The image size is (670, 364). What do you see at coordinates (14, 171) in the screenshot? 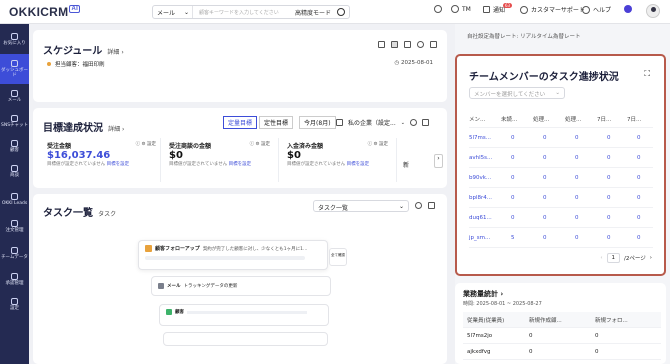
I see `sidebar-item-deal: 商談` at bounding box center [14, 171].